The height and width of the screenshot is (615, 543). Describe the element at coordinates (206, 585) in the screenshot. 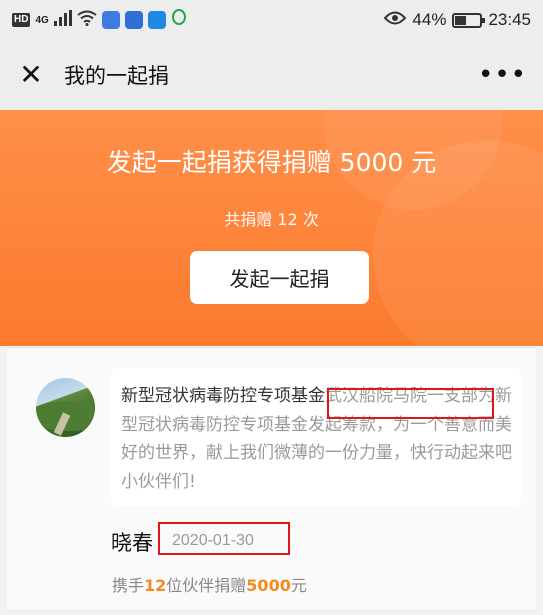

I see `partner-middle: 位伙伴捐赠` at that location.